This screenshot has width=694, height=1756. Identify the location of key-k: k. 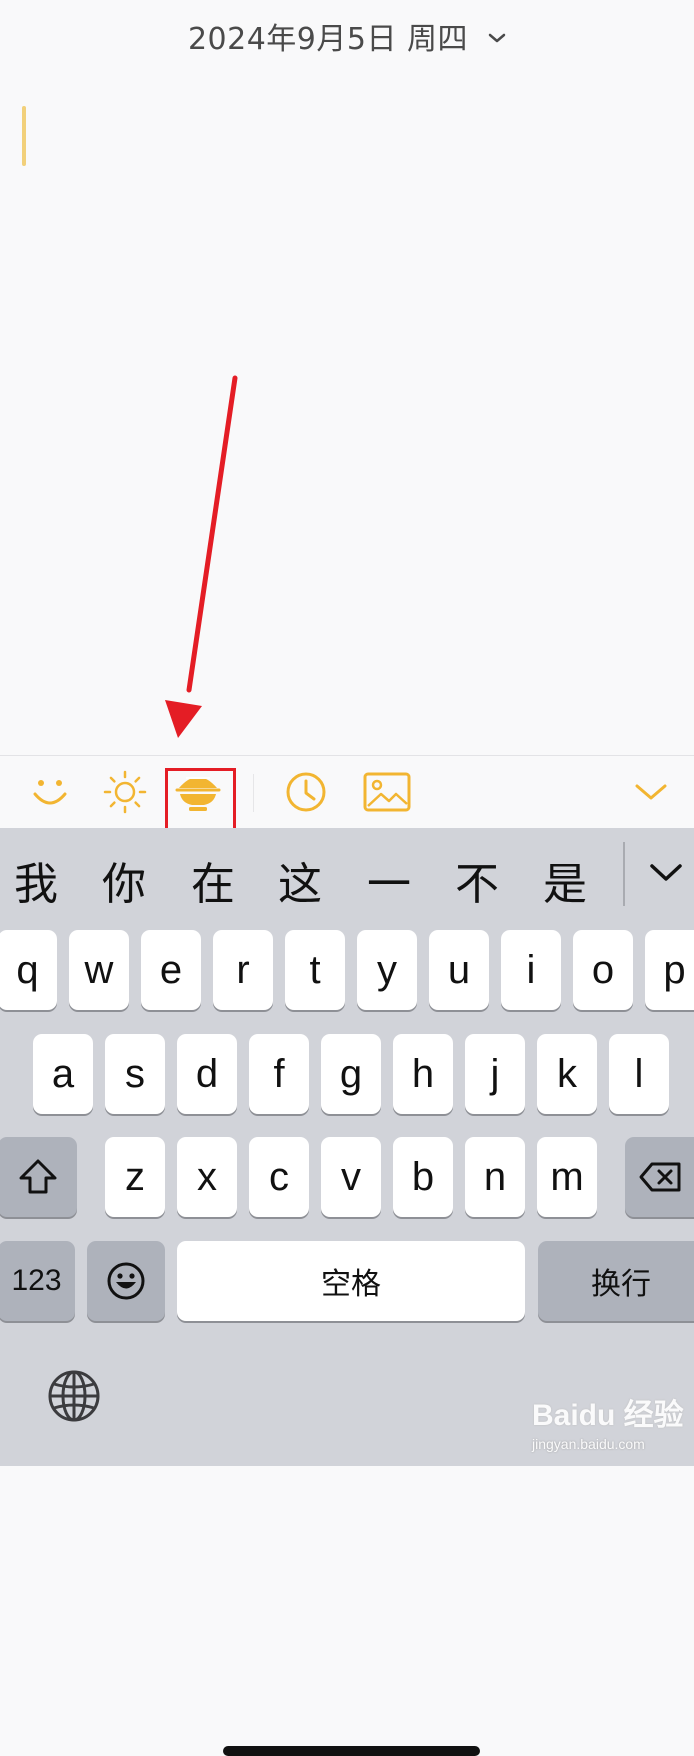
(567, 1074).